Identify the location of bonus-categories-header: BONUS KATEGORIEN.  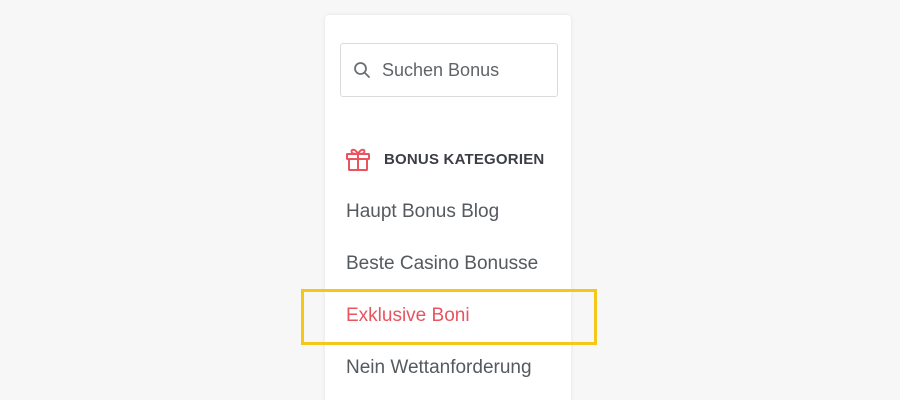
(444, 159).